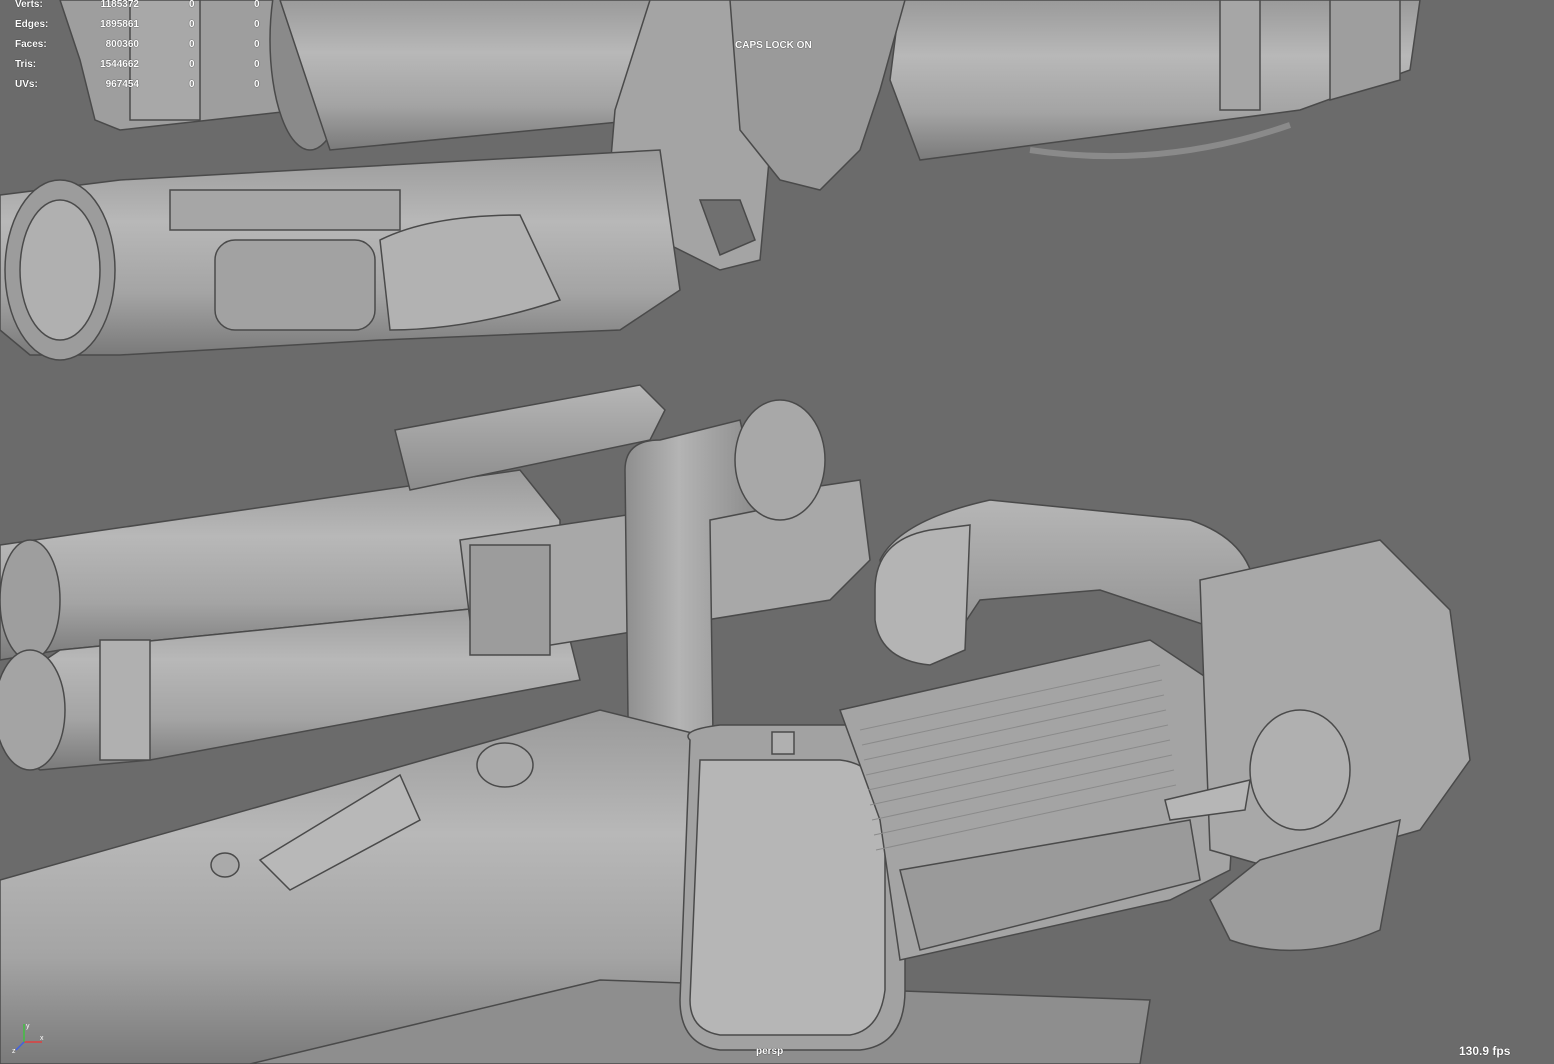 Image resolution: width=1554 pixels, height=1064 pixels. I want to click on hud-row-faces: Faces: 800360 0 0, so click(150, 45).